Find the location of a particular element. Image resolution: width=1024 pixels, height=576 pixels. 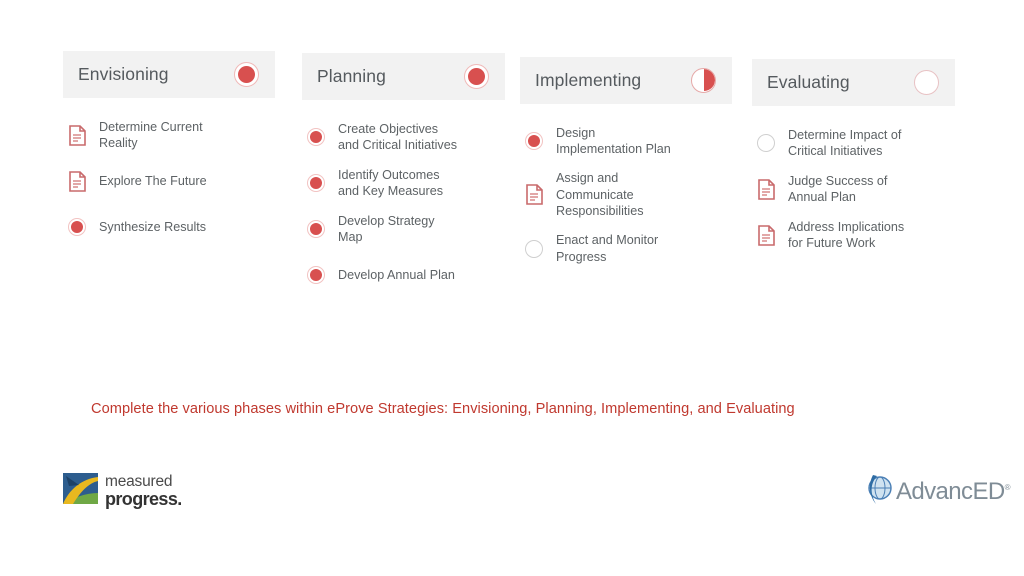

list-item: Develop Annual Plan is located at coordinates (403, 275).